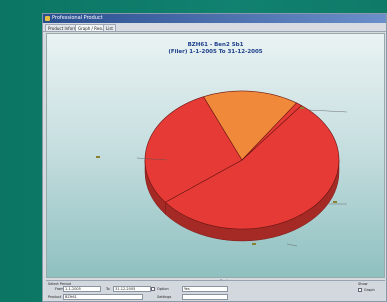 The height and width of the screenshot is (302, 387). I want to click on option-checkbox, so click(153, 289).